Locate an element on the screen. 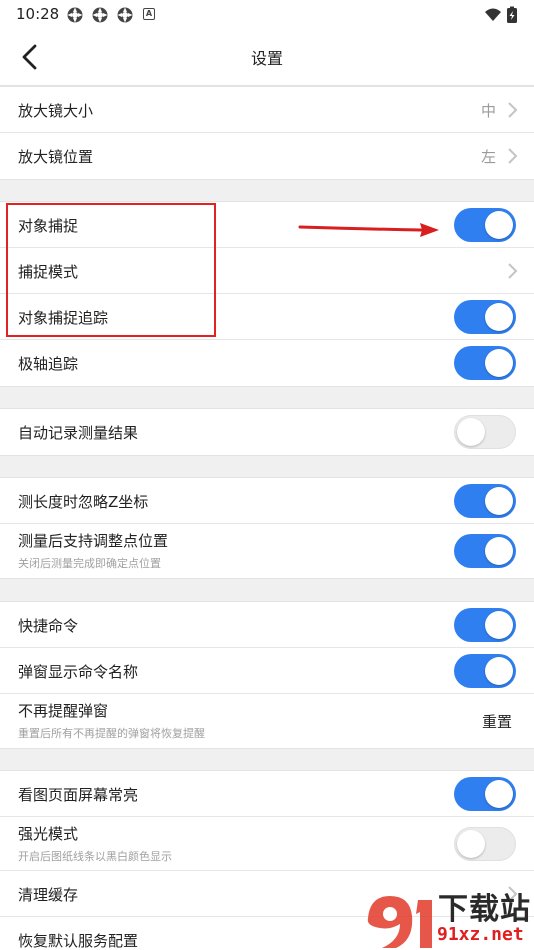 This screenshot has height=950, width=534. quick-command-label: 快捷命令 is located at coordinates (48, 626).